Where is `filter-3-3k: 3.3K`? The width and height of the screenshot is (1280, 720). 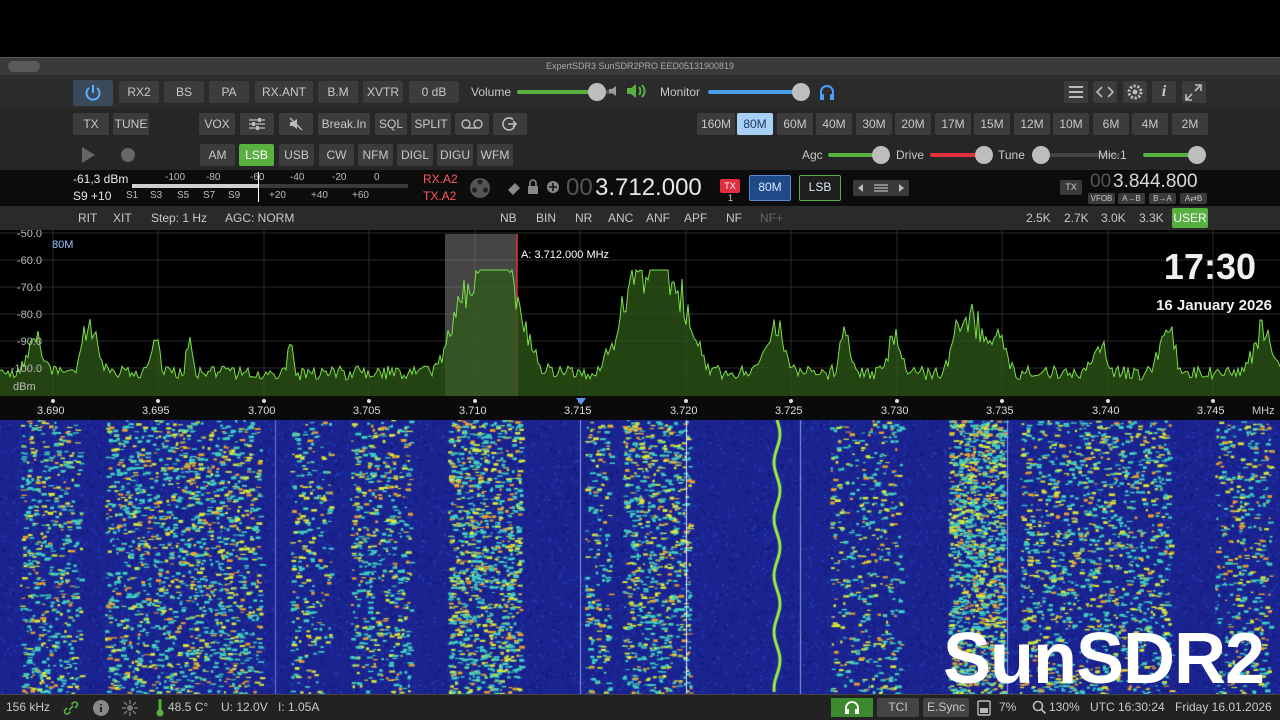 filter-3-3k: 3.3K is located at coordinates (1151, 218).